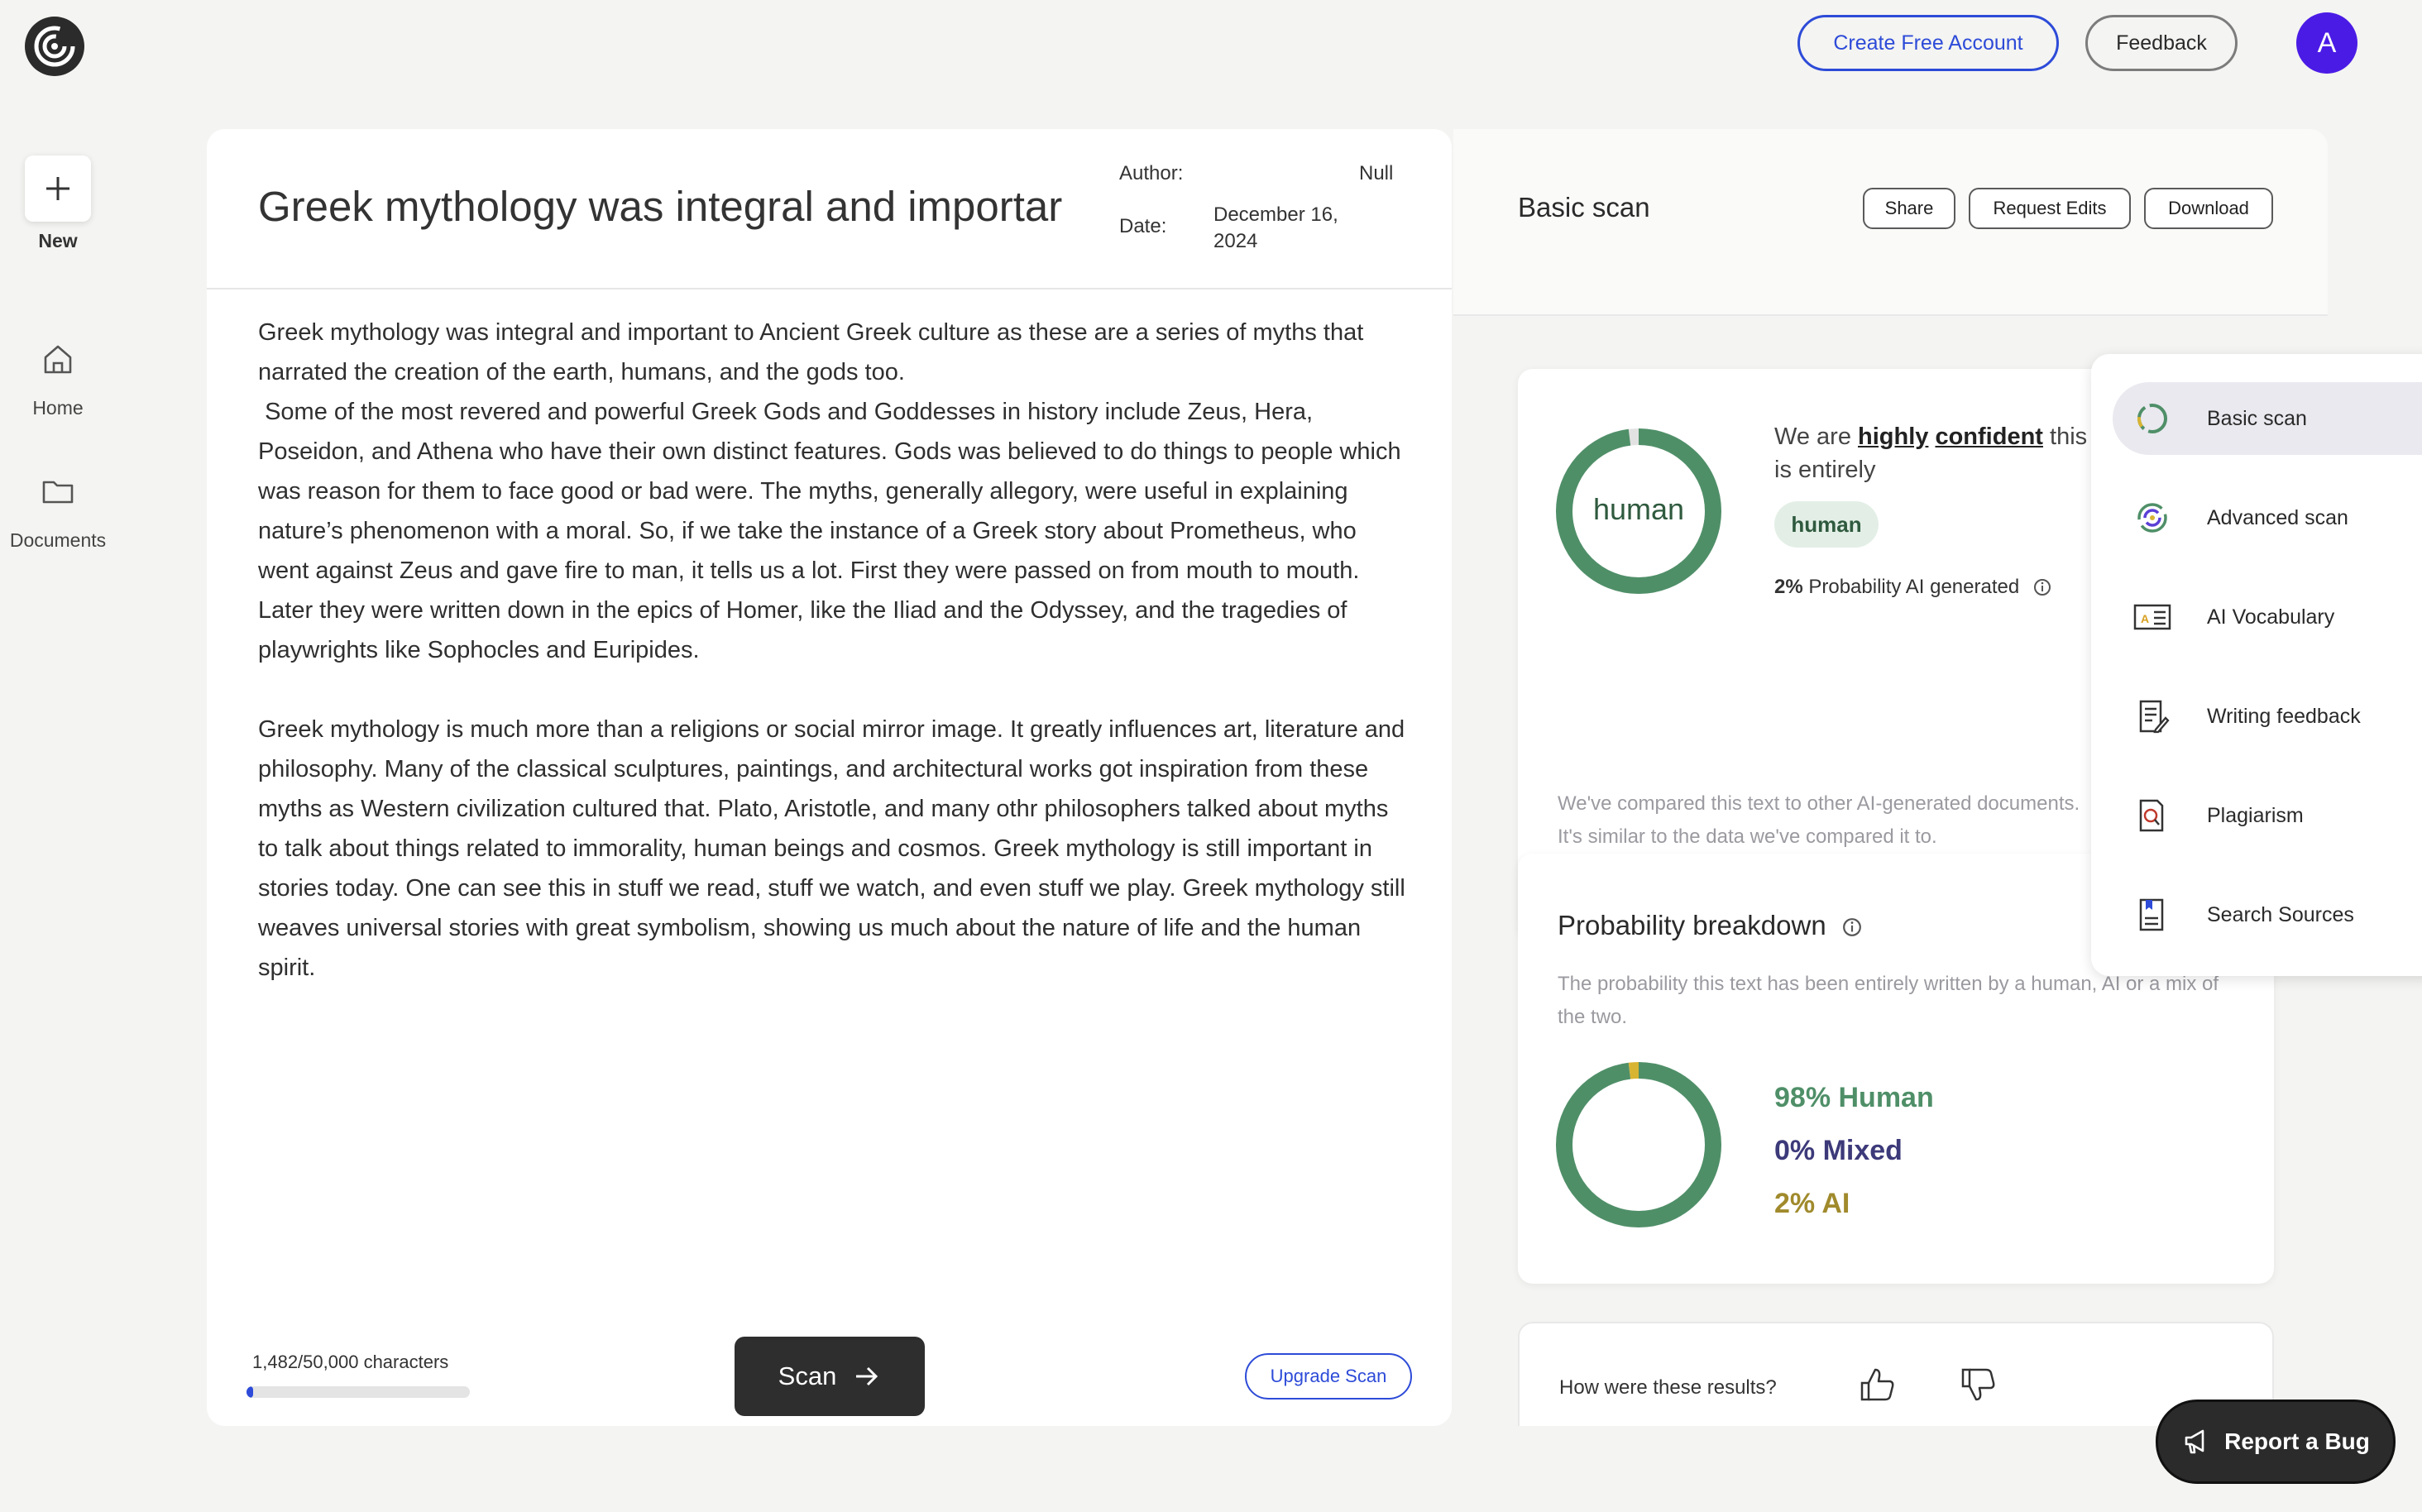 This screenshot has height=1512, width=2422. Describe the element at coordinates (1692, 925) in the screenshot. I see `breakdown-title-text: Probability breakdown` at that location.